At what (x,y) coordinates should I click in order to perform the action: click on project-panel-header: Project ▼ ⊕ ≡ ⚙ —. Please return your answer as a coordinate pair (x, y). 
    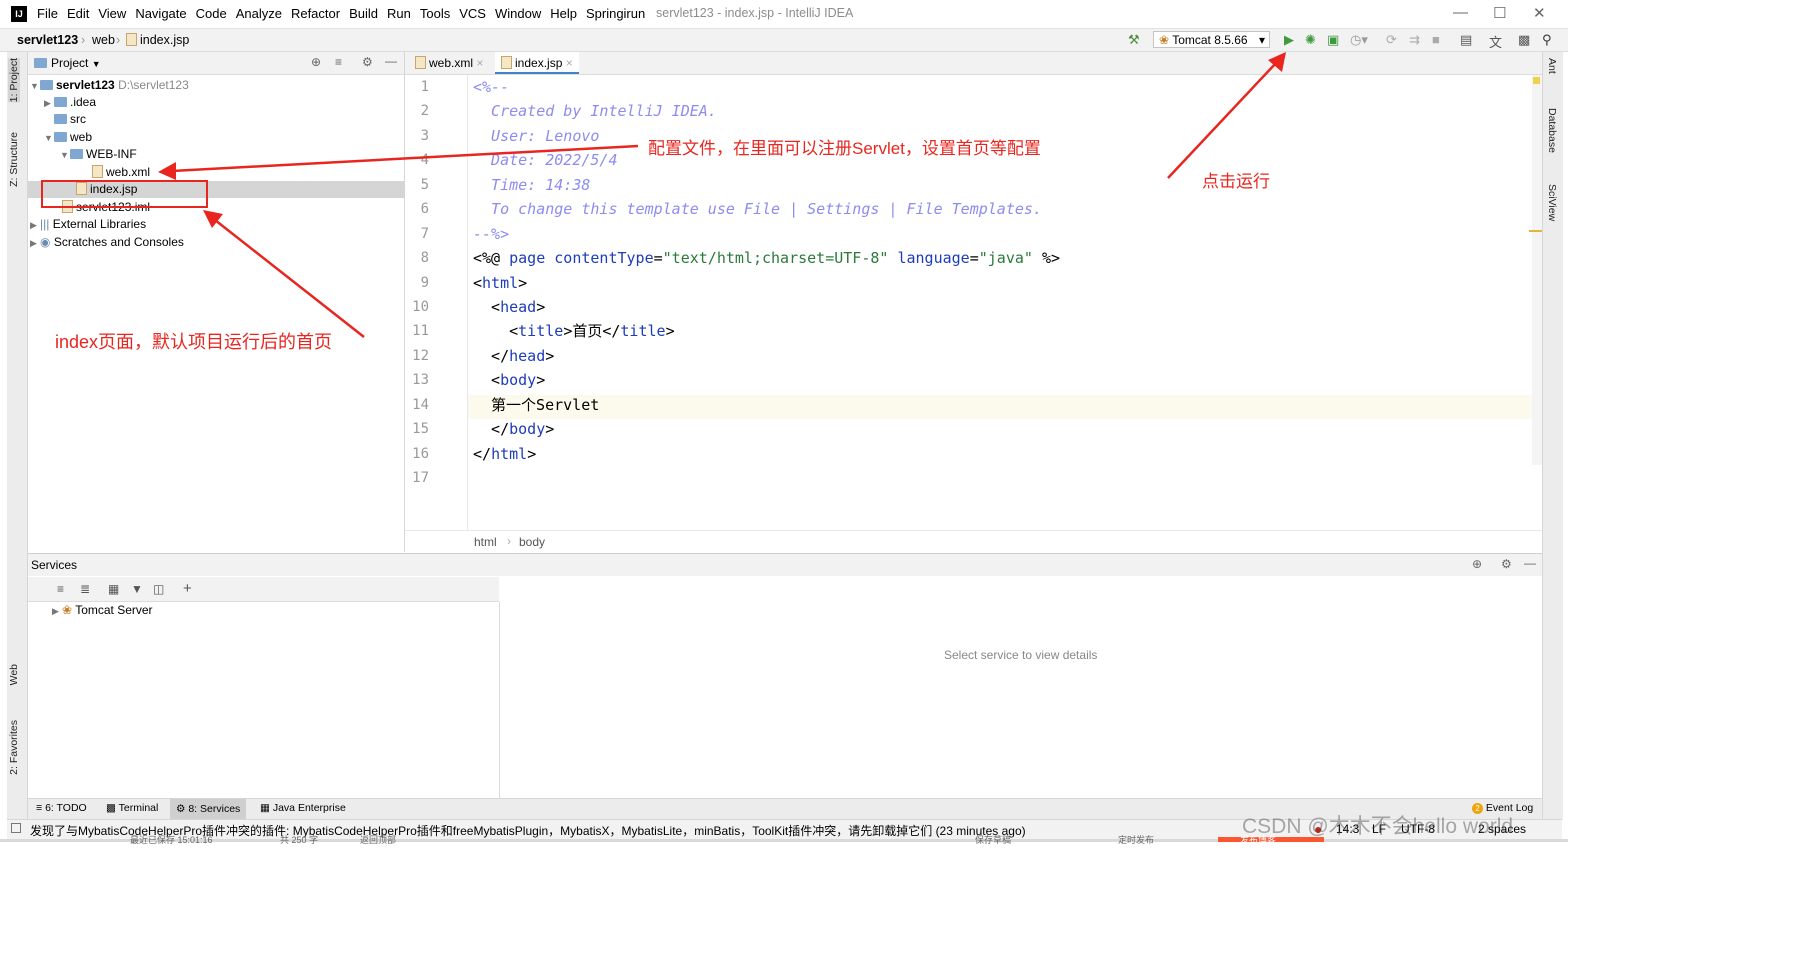
    Looking at the image, I should click on (216, 63).